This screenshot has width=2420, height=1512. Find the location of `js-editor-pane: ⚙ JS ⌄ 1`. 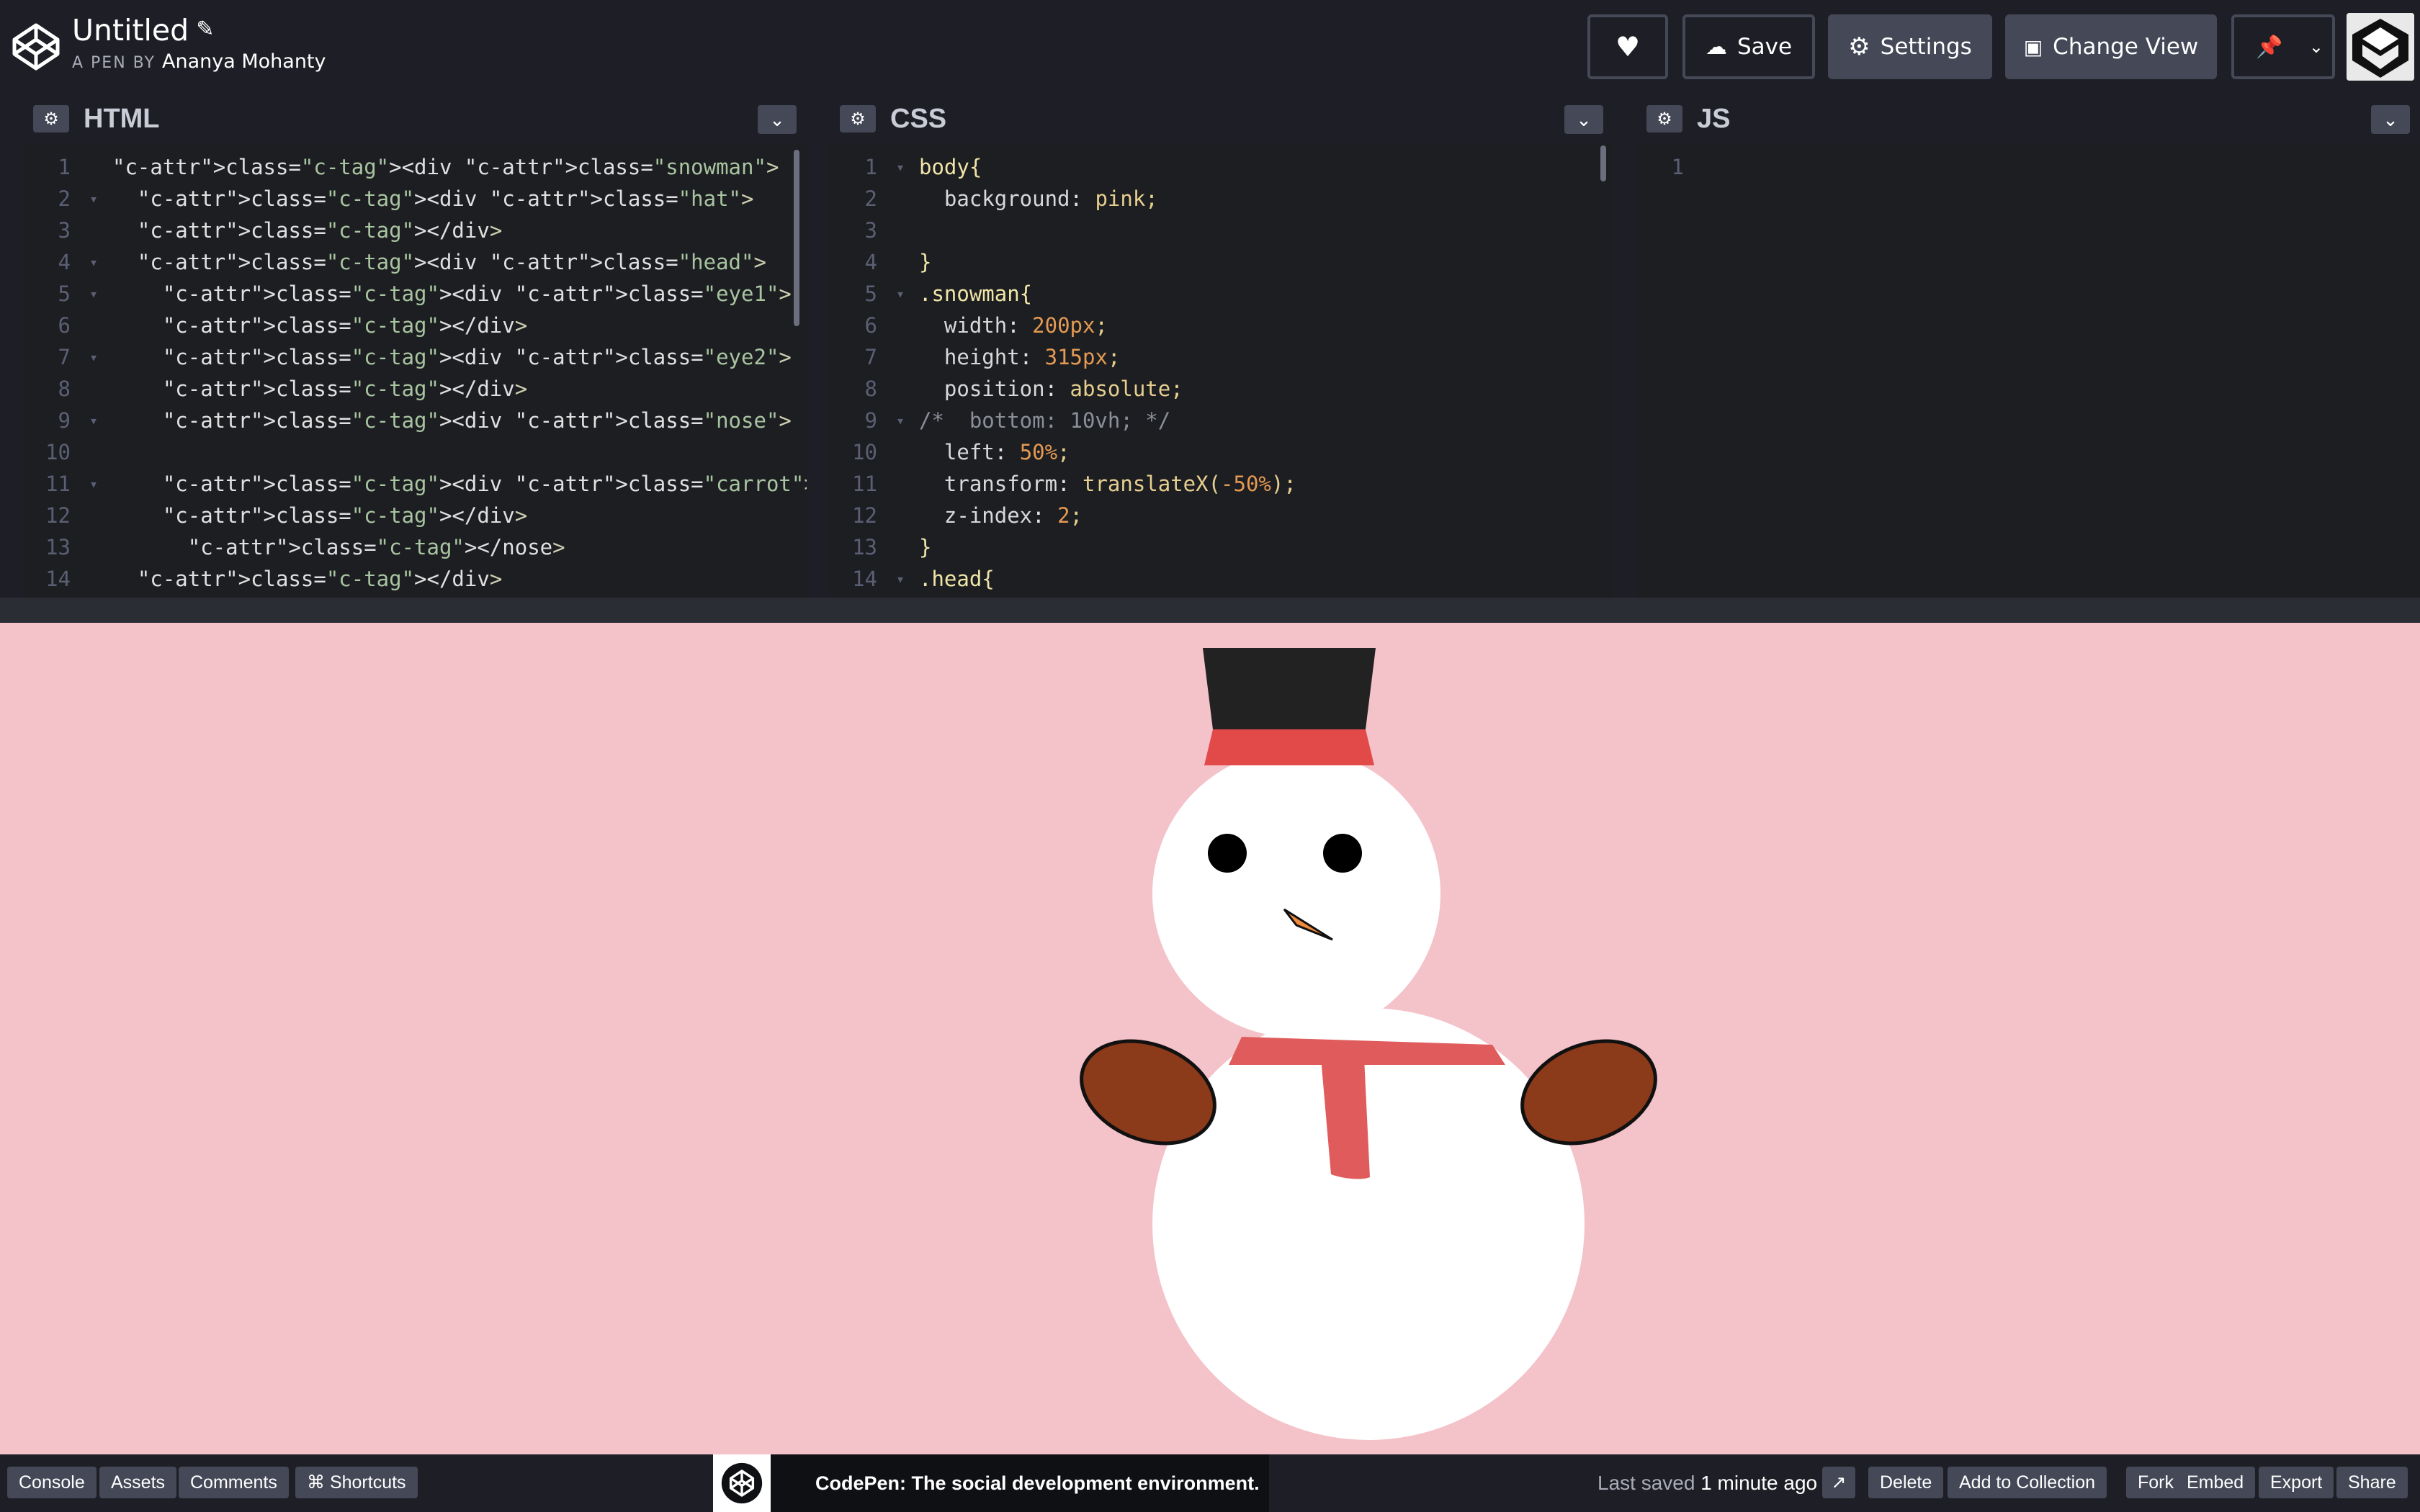

js-editor-pane: ⚙ JS ⌄ 1 is located at coordinates (2028, 346).